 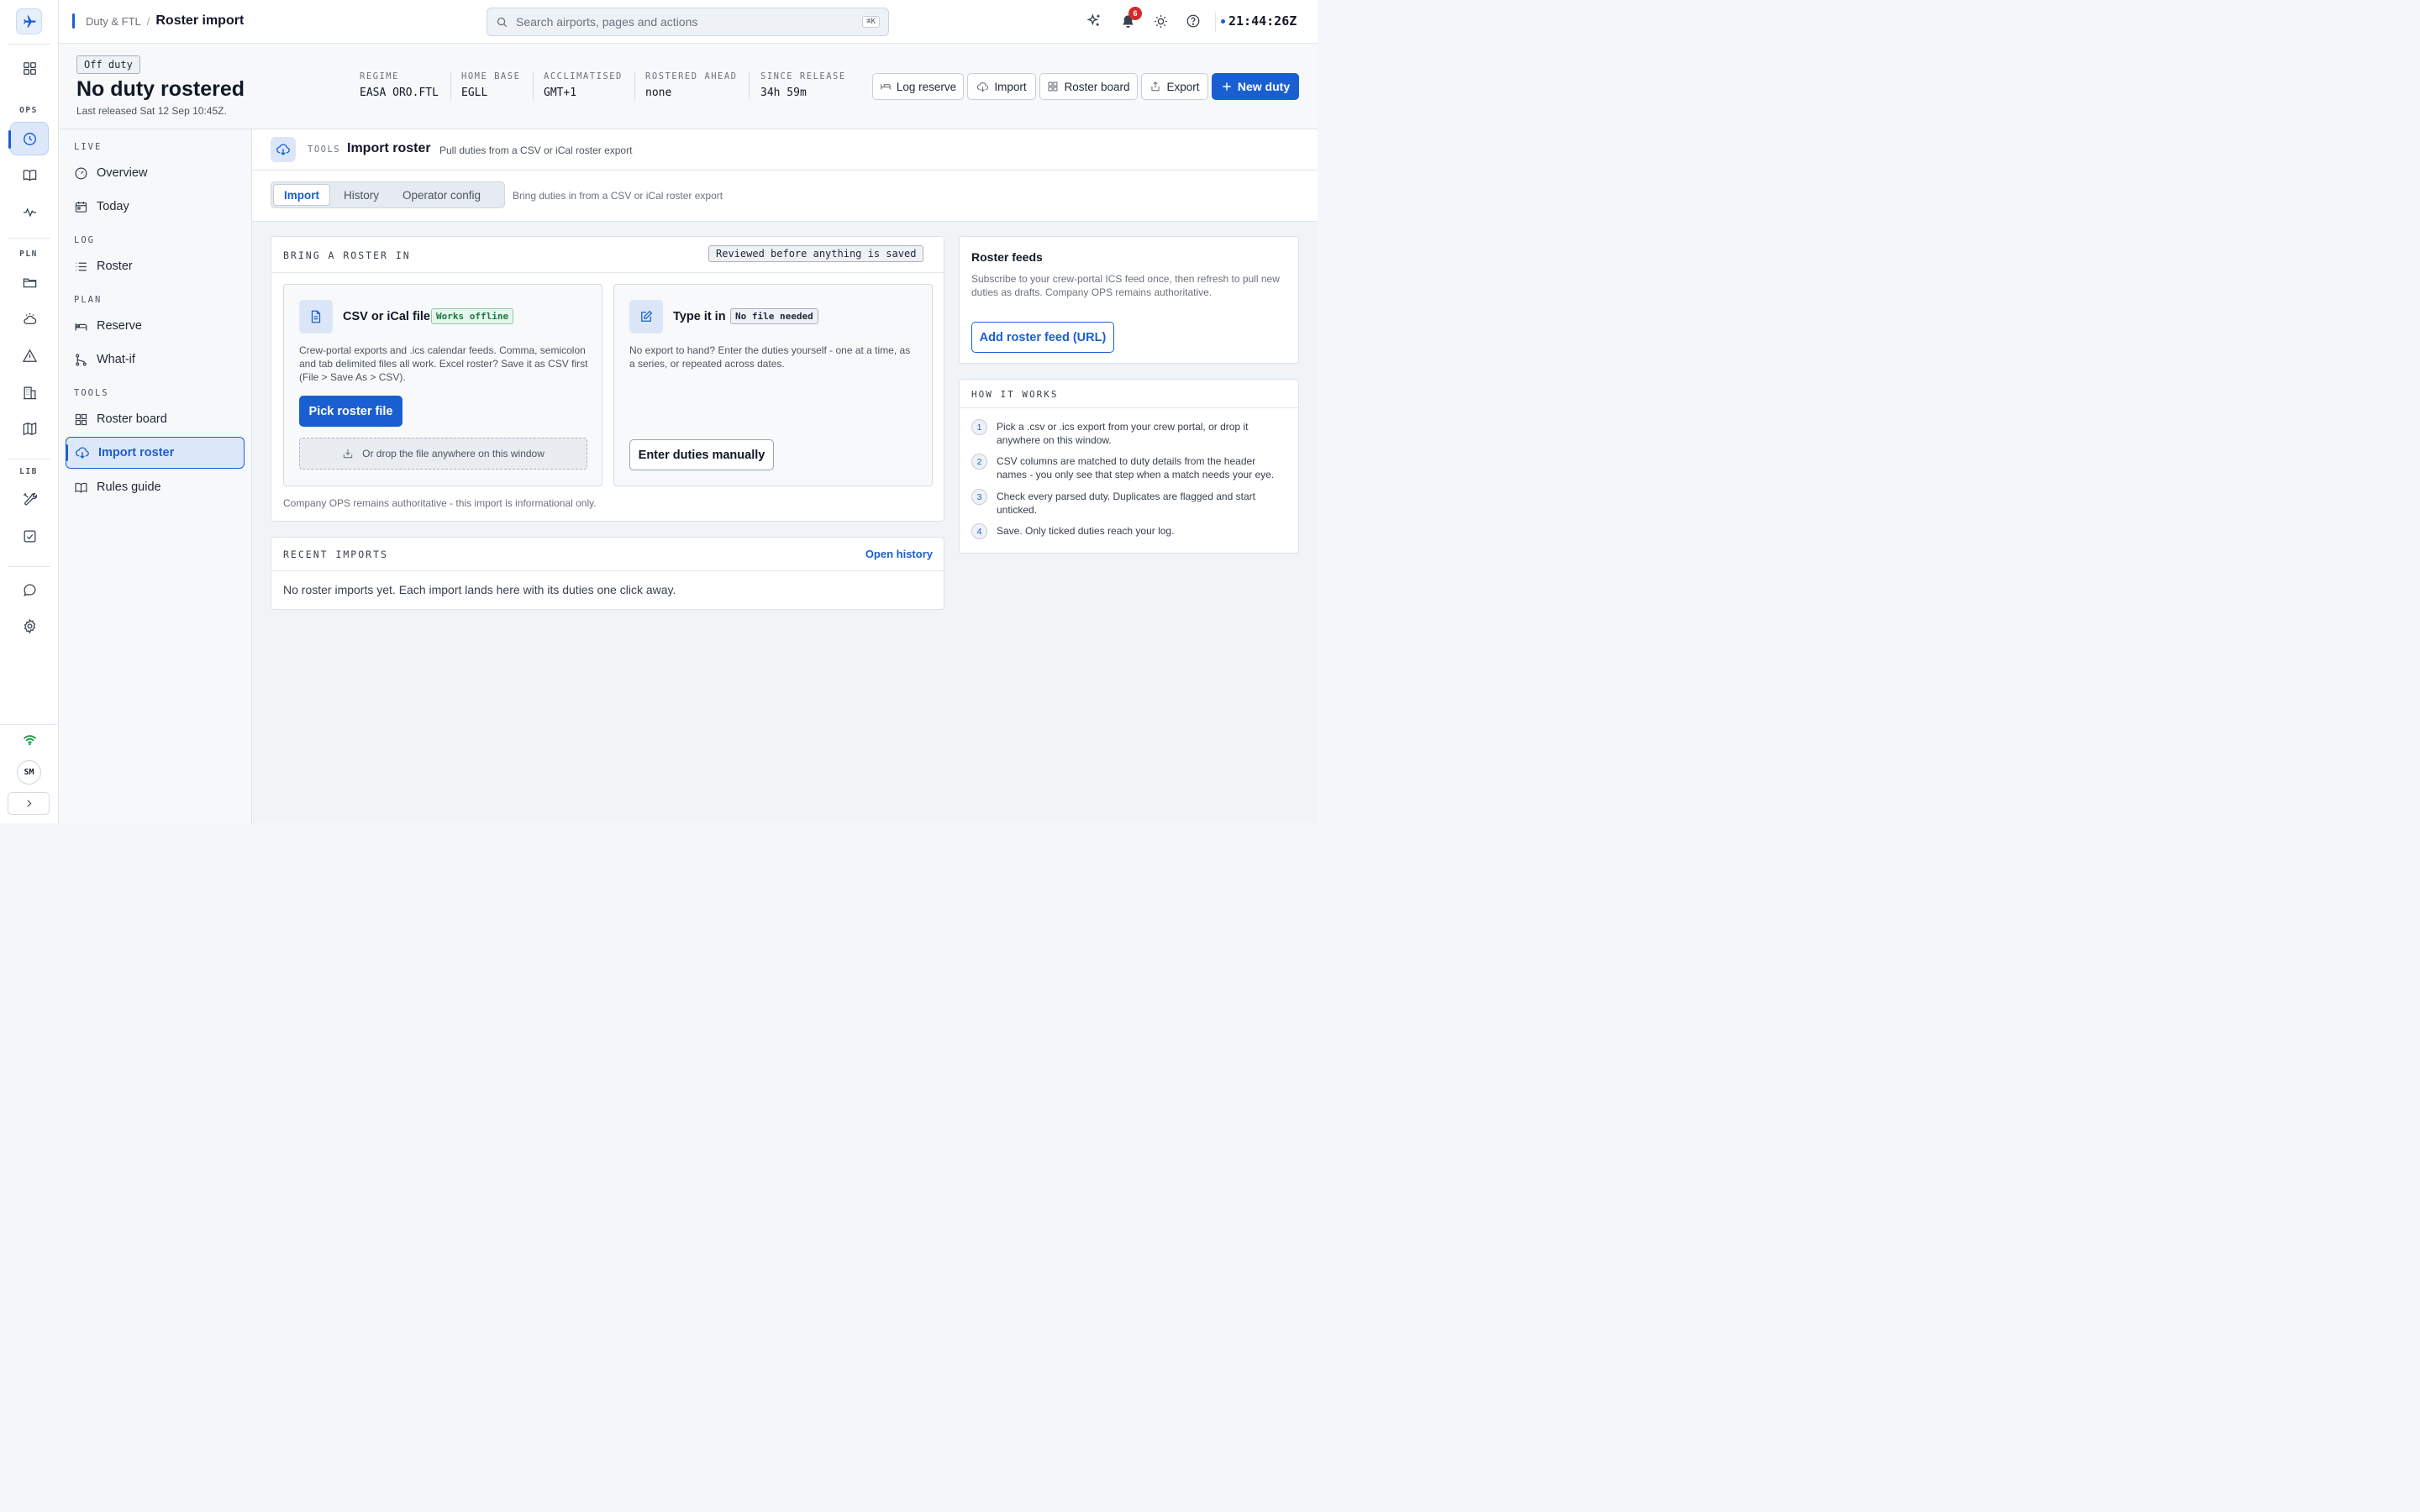 What do you see at coordinates (132, 419) in the screenshot?
I see `nav-item-label: Roster board` at bounding box center [132, 419].